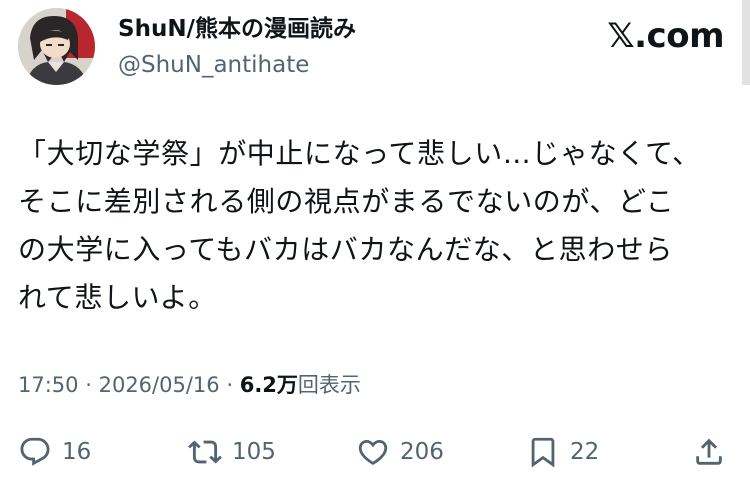  I want to click on reply-count: 16, so click(77, 452).